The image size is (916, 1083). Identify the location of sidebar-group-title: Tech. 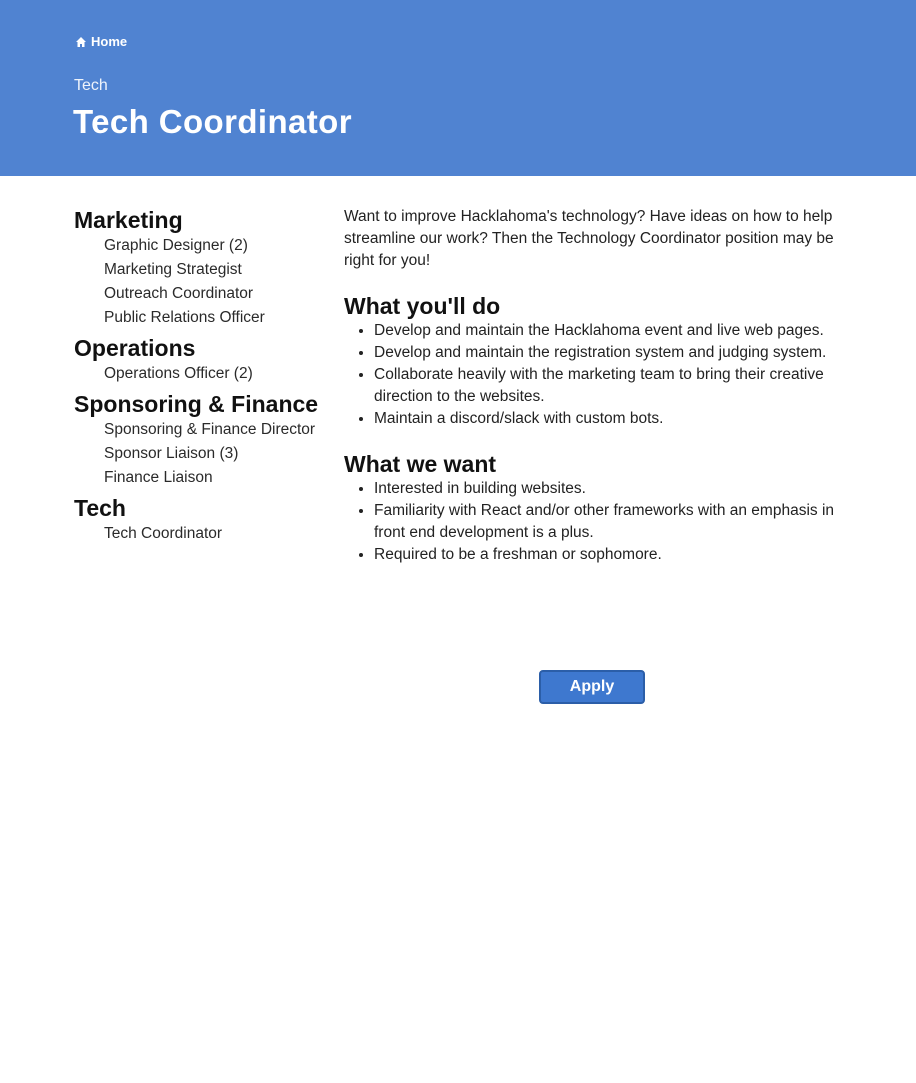
(100, 508).